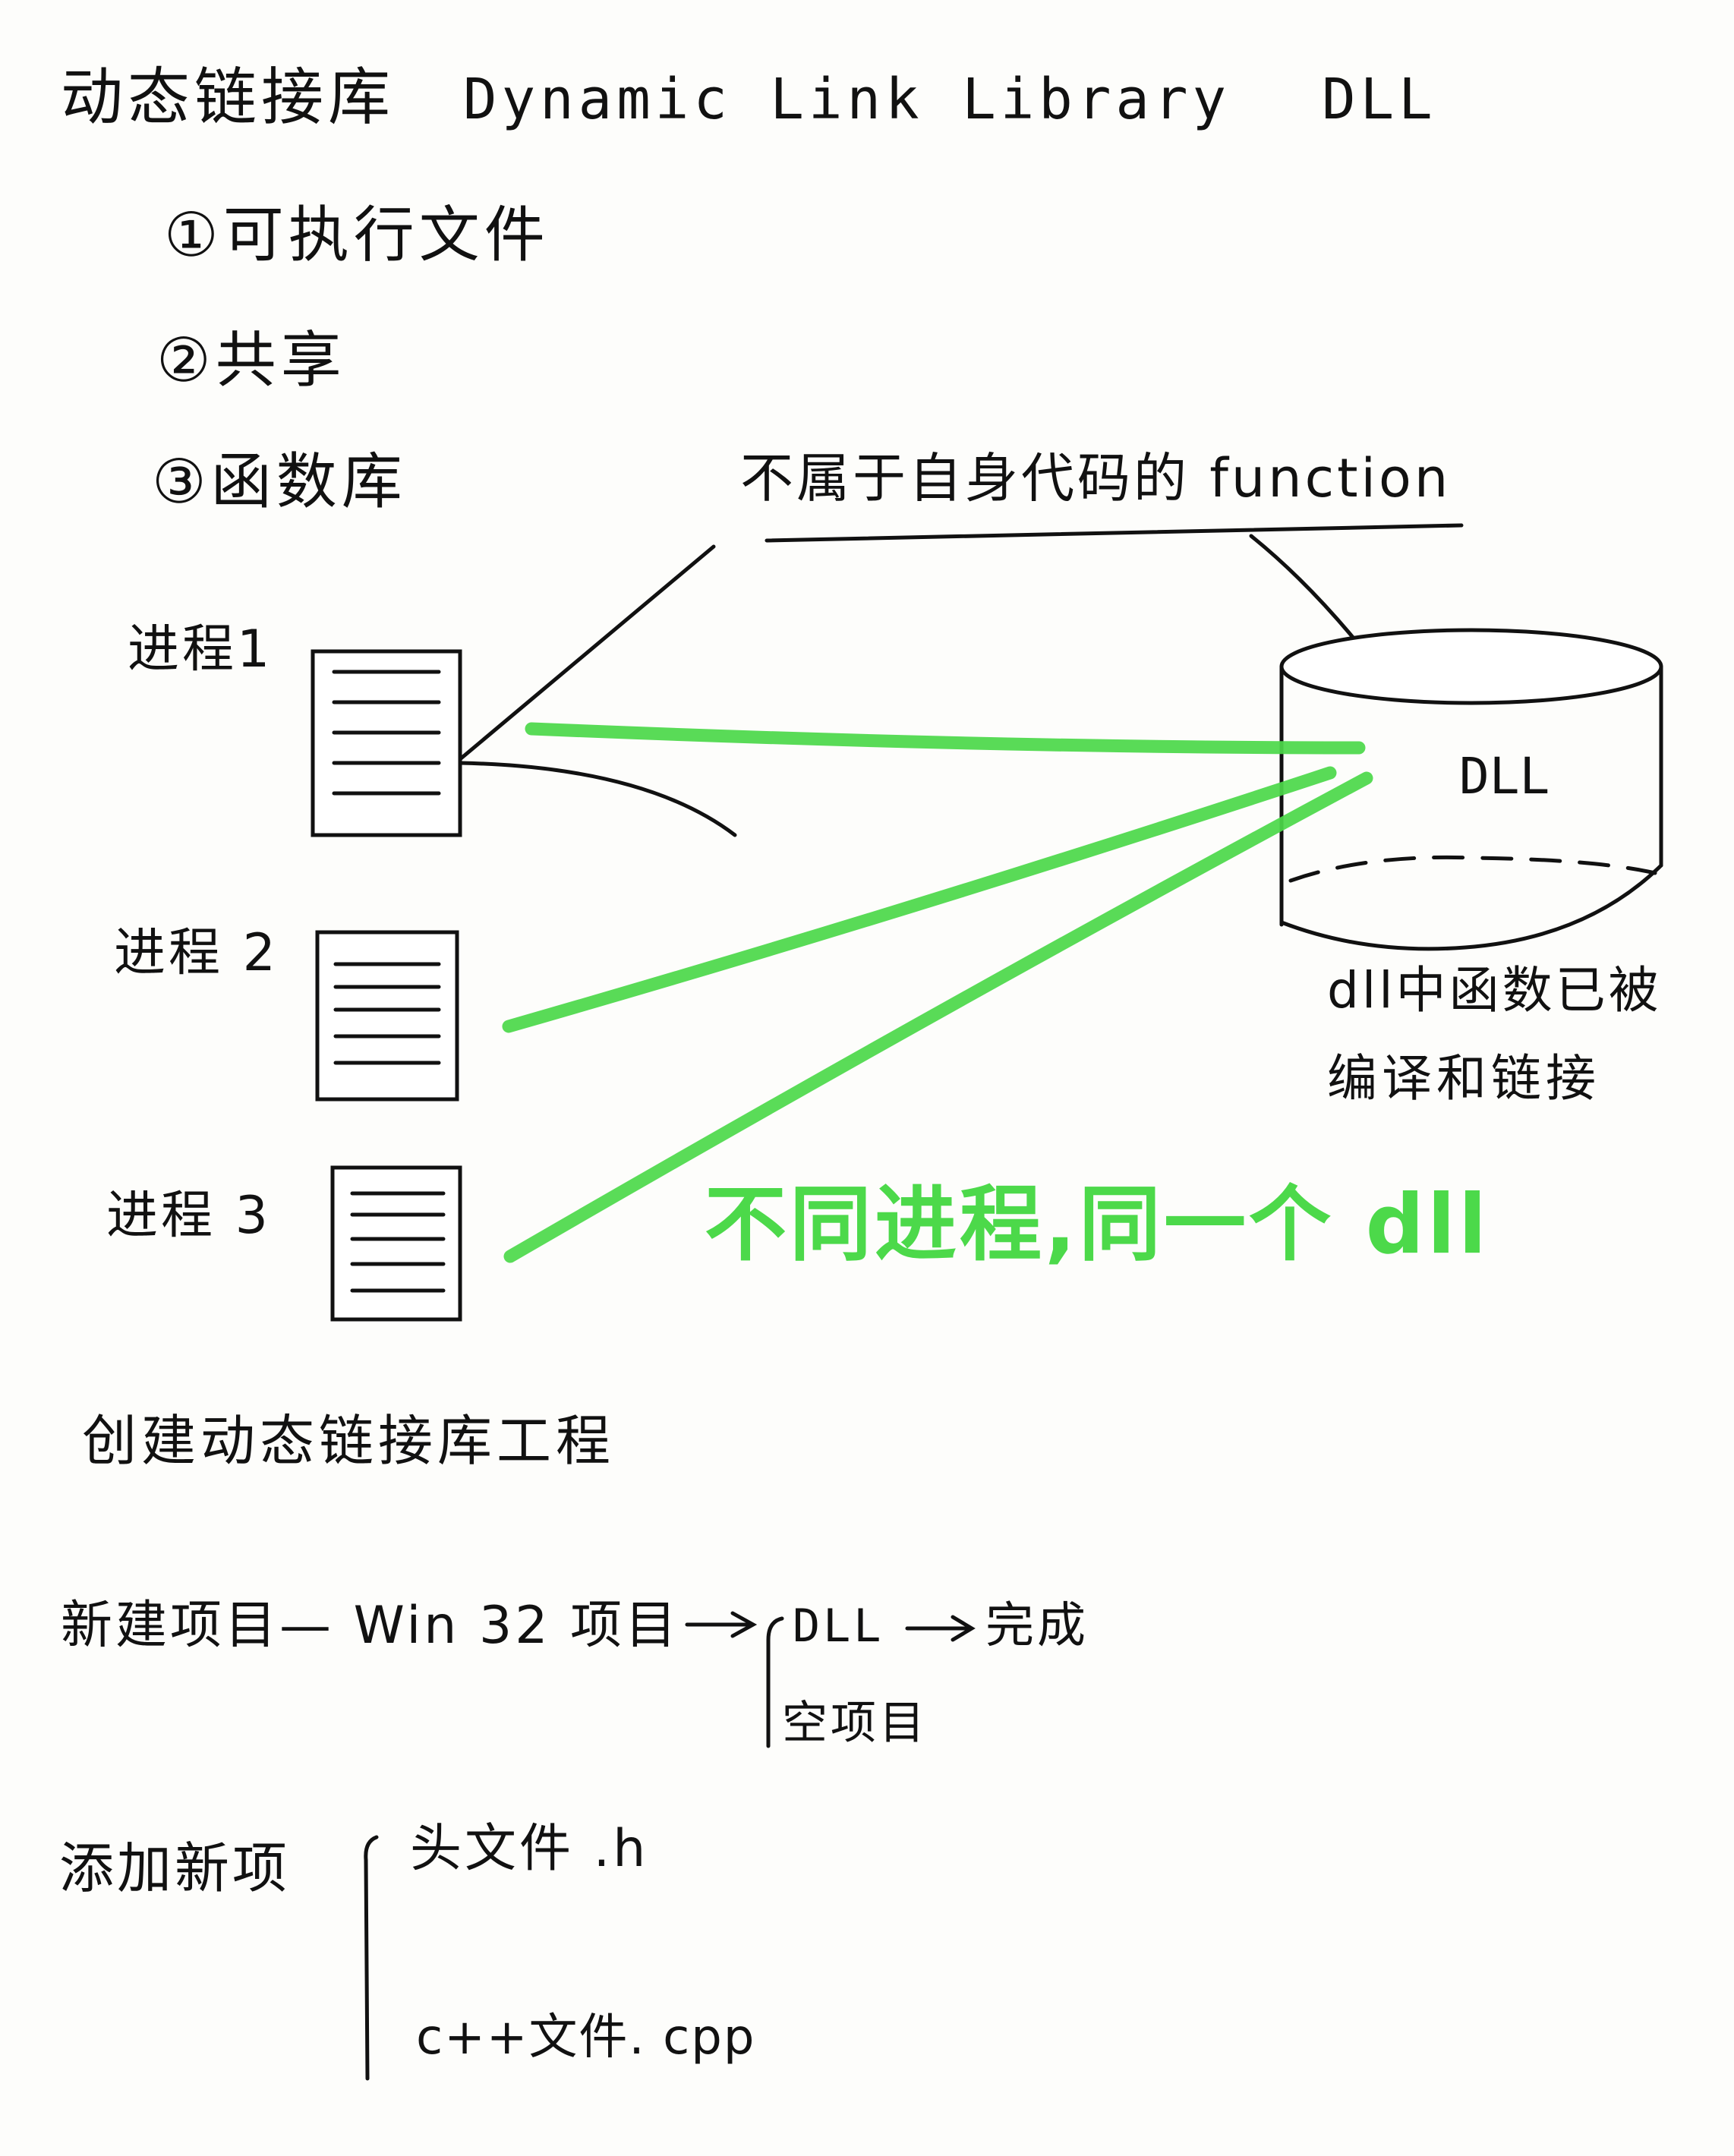 This screenshot has height=2156, width=1734. What do you see at coordinates (251, 360) in the screenshot?
I see `feature-item-shared: ②共享` at bounding box center [251, 360].